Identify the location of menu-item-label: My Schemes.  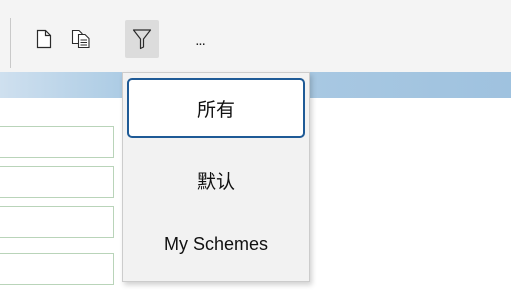
(216, 243).